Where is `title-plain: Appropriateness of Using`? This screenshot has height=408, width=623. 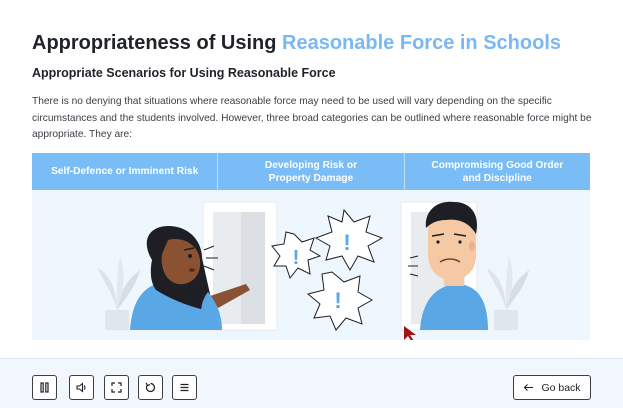
title-plain: Appropriateness of Using is located at coordinates (157, 43).